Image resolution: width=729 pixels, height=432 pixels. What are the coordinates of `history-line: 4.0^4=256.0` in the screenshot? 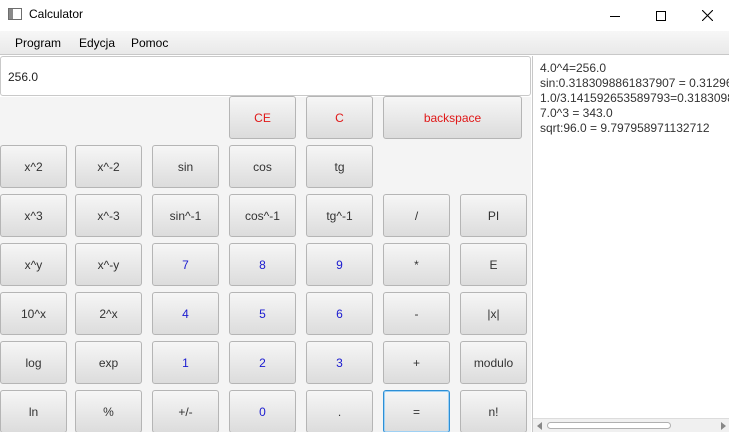 It's located at (573, 68).